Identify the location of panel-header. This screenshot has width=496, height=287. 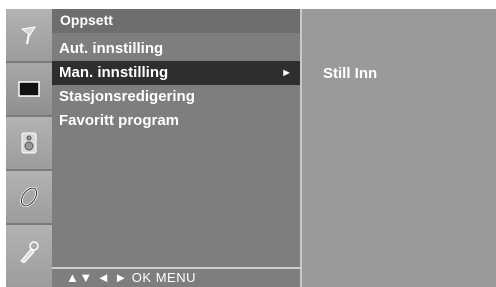
(399, 21).